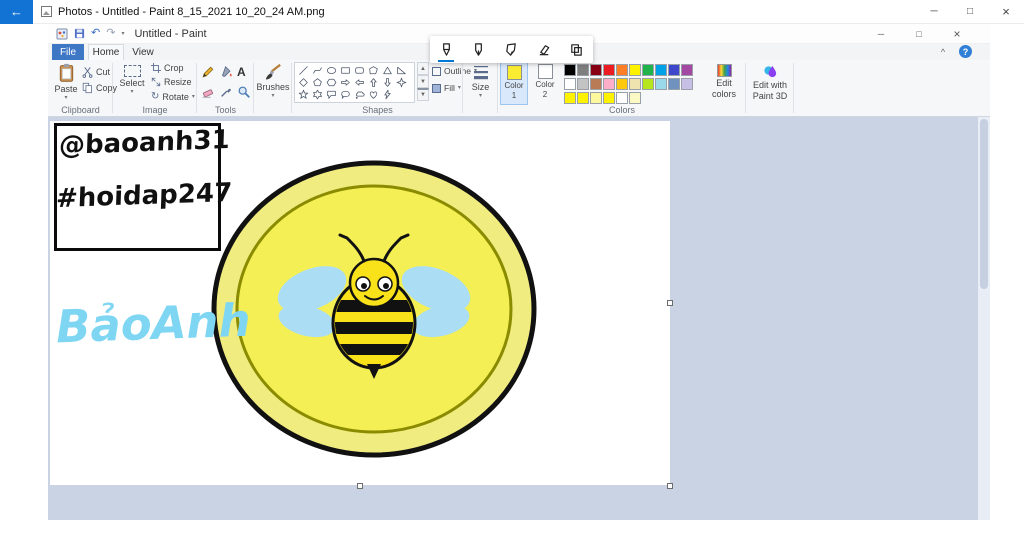  Describe the element at coordinates (303, 70) in the screenshot. I see `shape-line` at that location.